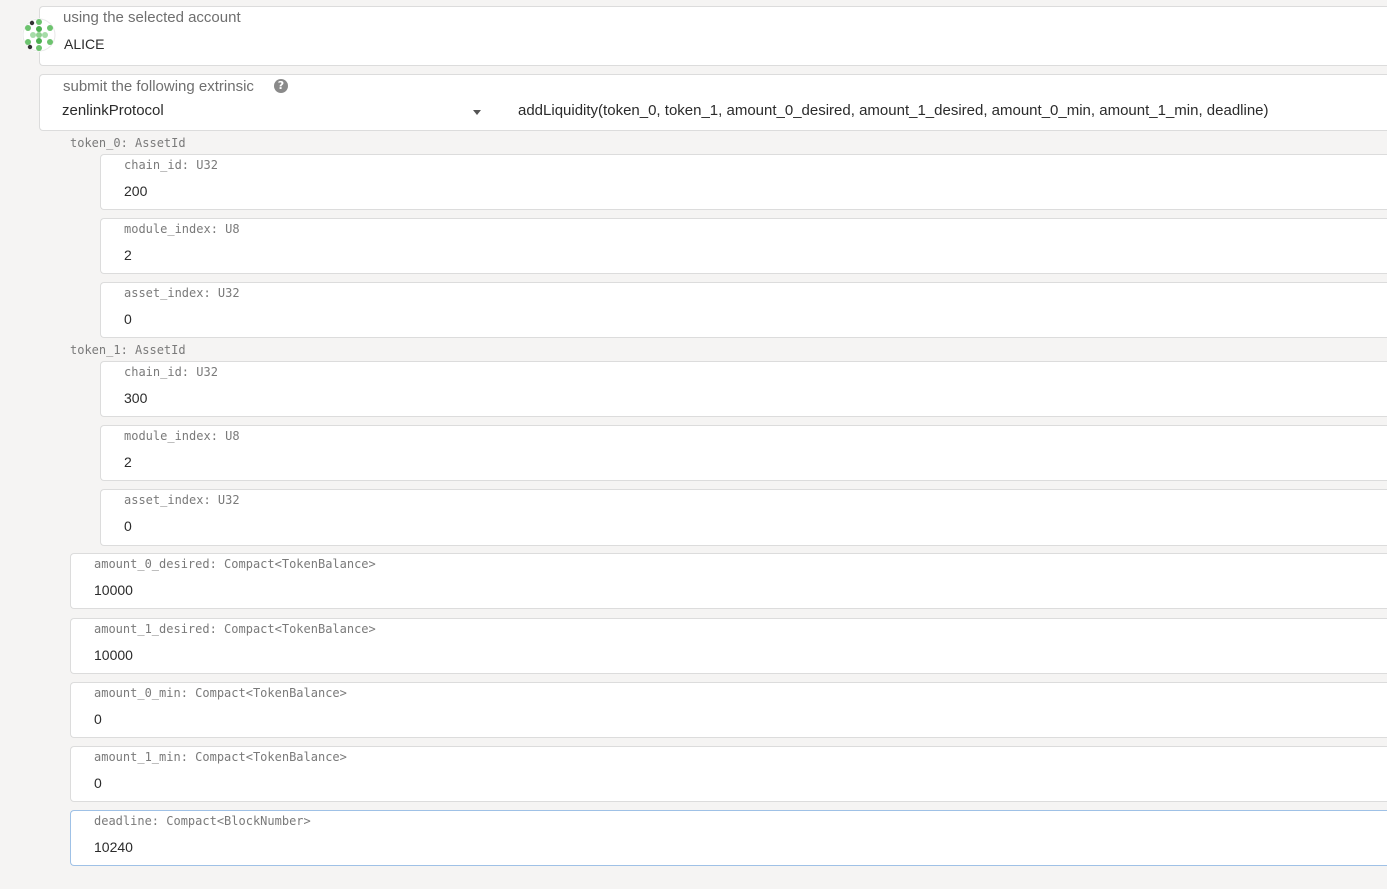 This screenshot has height=889, width=1387. What do you see at coordinates (152, 17) in the screenshot?
I see `account-label: using the selected account` at bounding box center [152, 17].